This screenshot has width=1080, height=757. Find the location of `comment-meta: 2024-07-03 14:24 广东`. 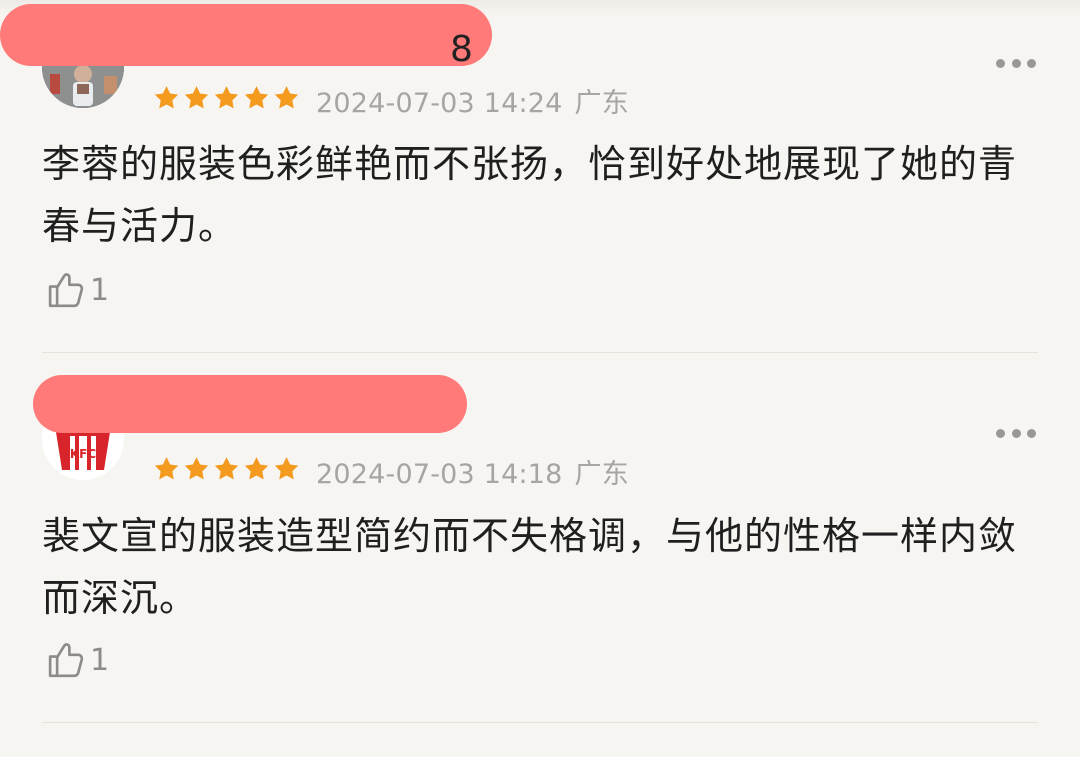

comment-meta: 2024-07-03 14:24 广东 is located at coordinates (472, 100).